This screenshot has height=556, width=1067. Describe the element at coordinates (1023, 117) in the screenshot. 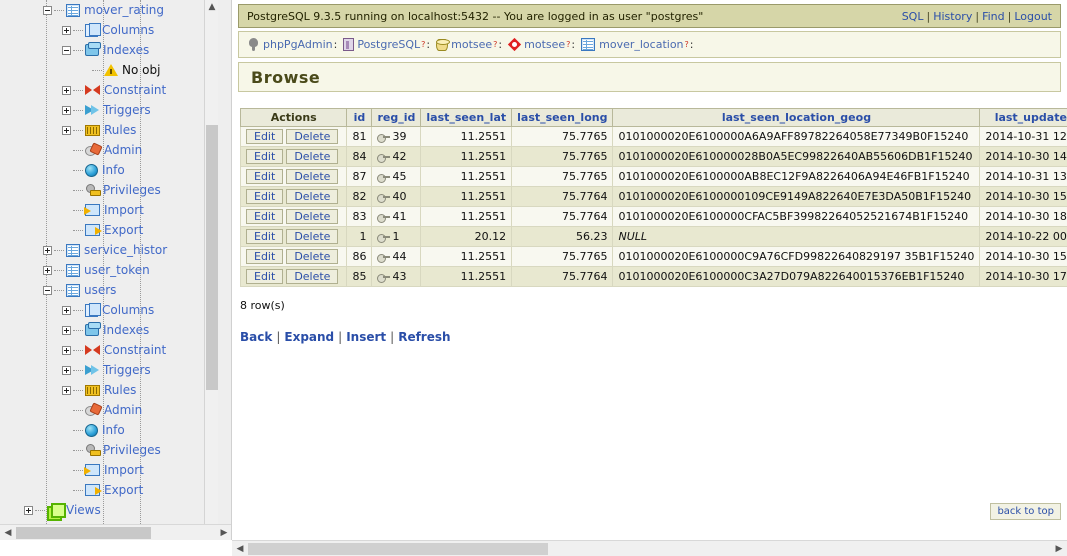

I see `column-header-last_updated_at: last_updated_at` at that location.